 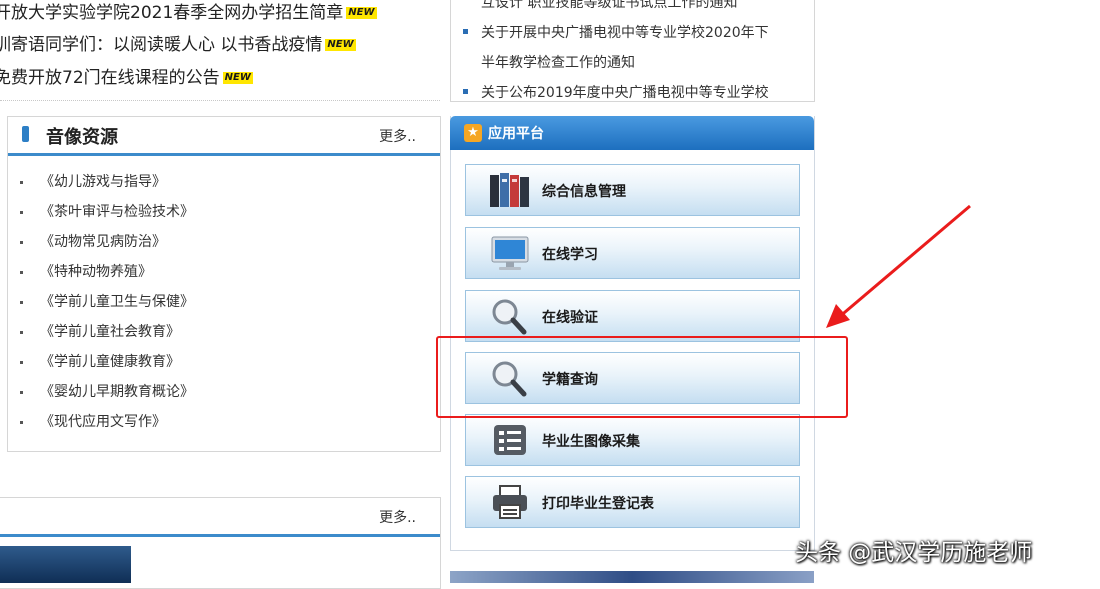 I want to click on list-item-label: 《学前儿童社会教育》, so click(x=110, y=332).